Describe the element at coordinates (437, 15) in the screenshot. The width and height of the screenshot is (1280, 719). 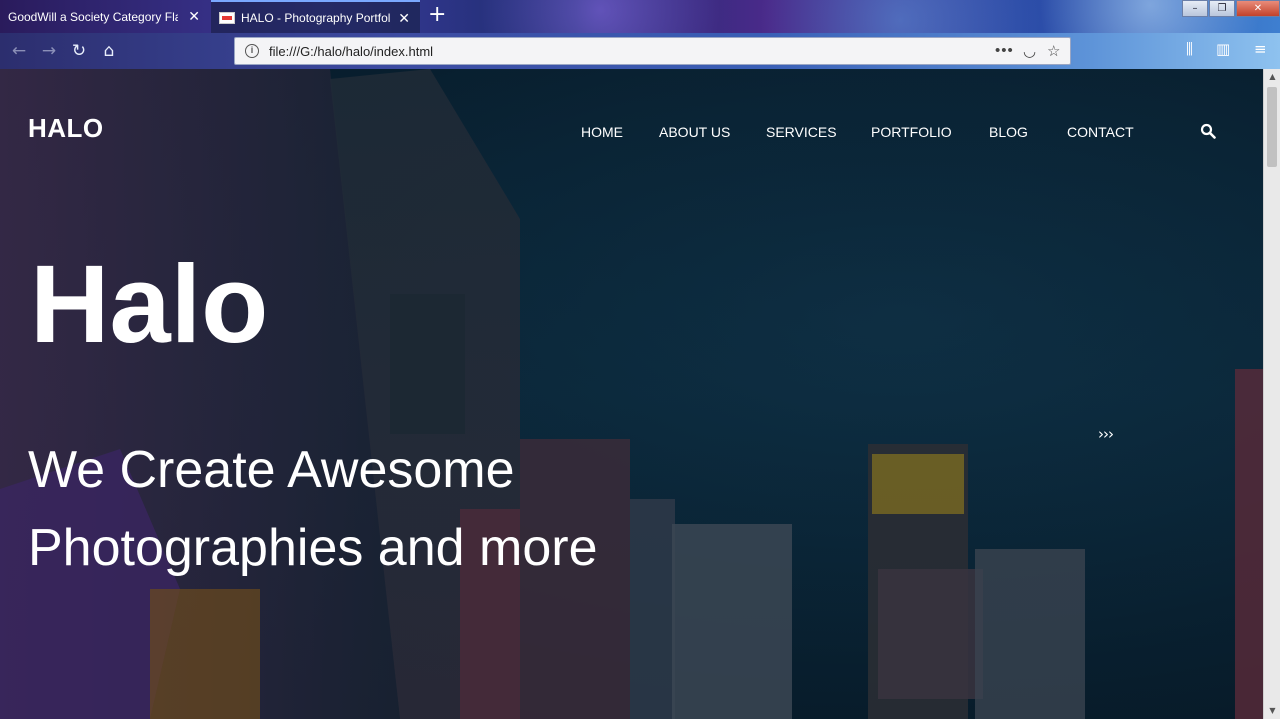
I see `new-tab-button: +` at that location.